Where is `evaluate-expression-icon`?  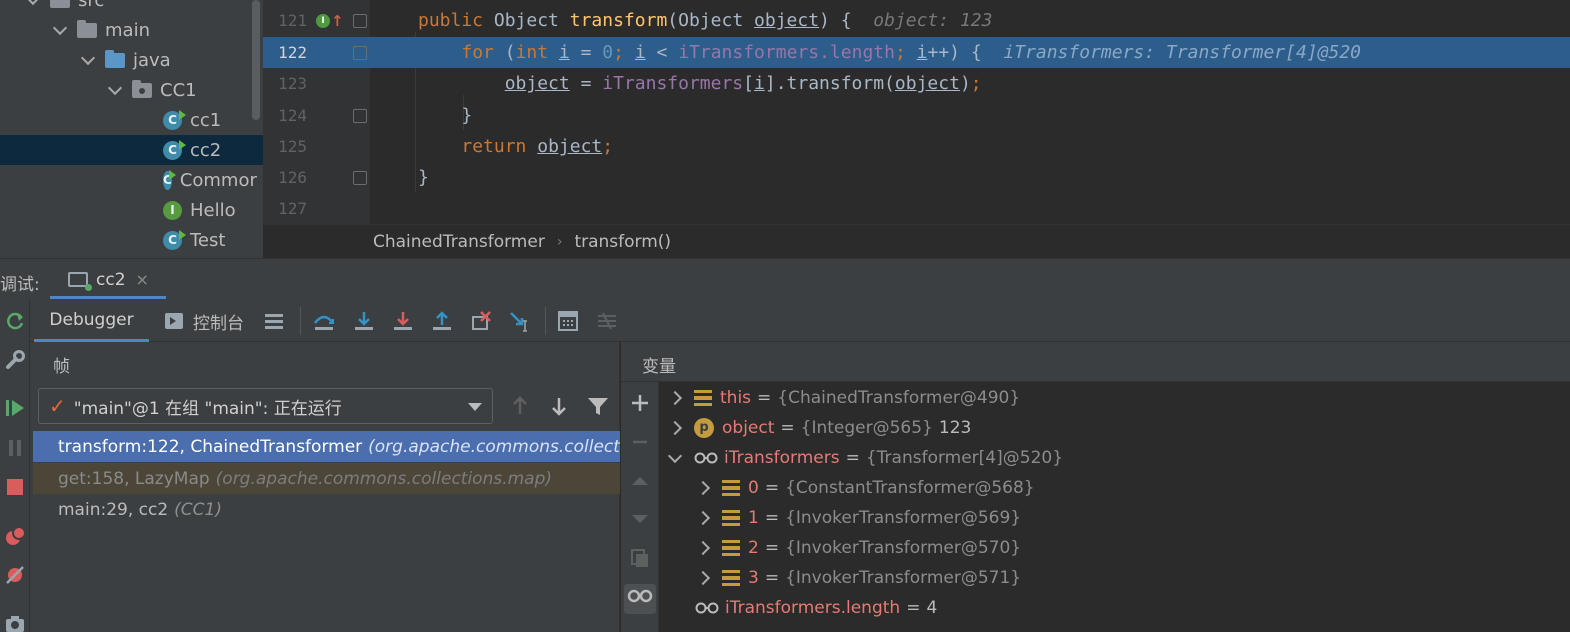
evaluate-expression-icon is located at coordinates (568, 321).